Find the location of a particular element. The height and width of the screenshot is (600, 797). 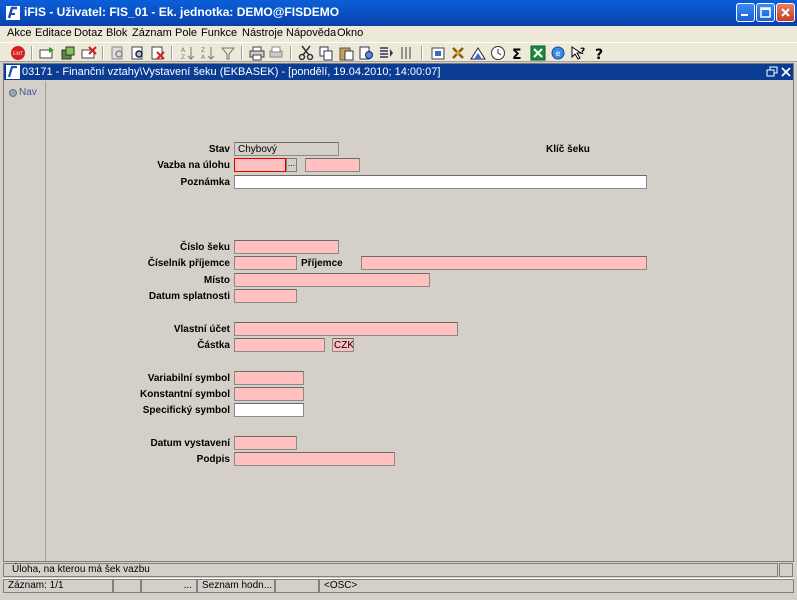

exit-icon: EXIT is located at coordinates (18, 53).